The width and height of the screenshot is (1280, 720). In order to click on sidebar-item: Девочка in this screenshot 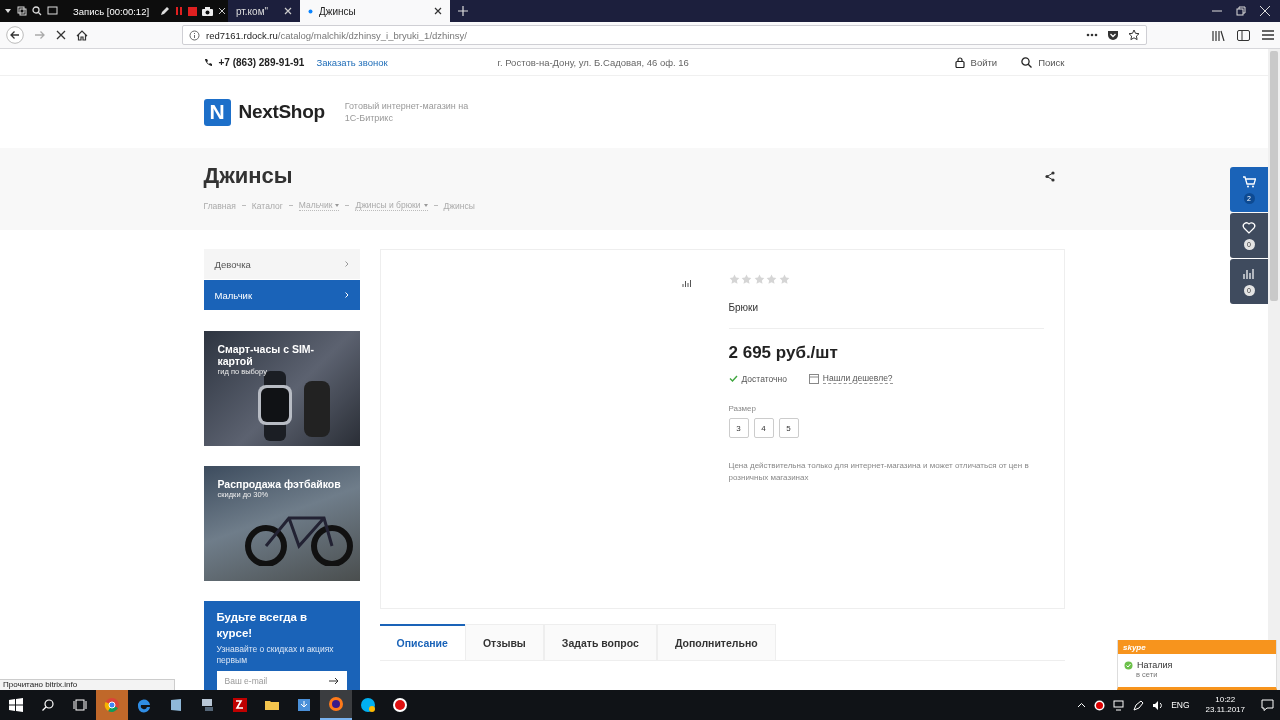, I will do `click(281, 264)`.